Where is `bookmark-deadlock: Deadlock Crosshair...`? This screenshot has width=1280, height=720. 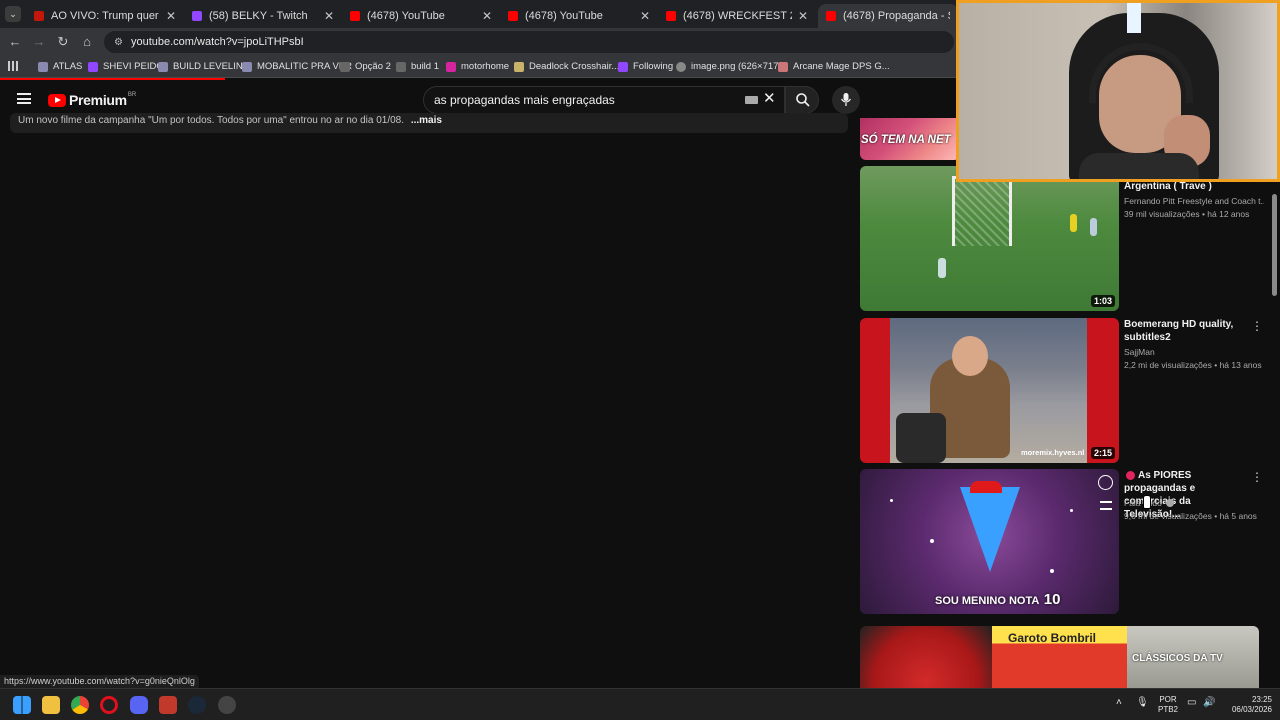
bookmark-deadlock: Deadlock Crosshair... is located at coordinates (566, 66).